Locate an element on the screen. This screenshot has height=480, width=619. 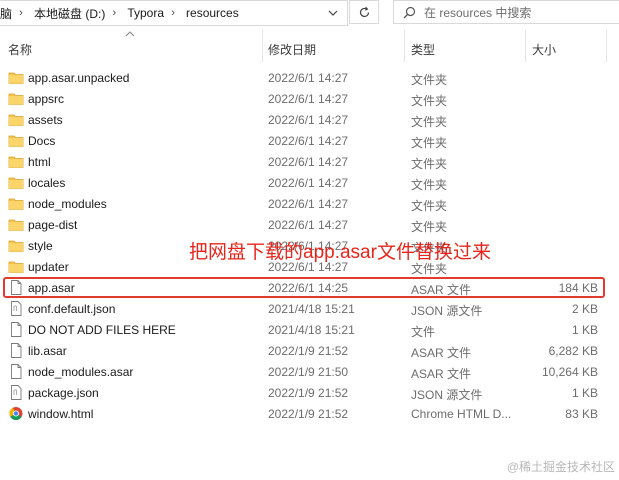
column-header-type: 类型 is located at coordinates (423, 49).